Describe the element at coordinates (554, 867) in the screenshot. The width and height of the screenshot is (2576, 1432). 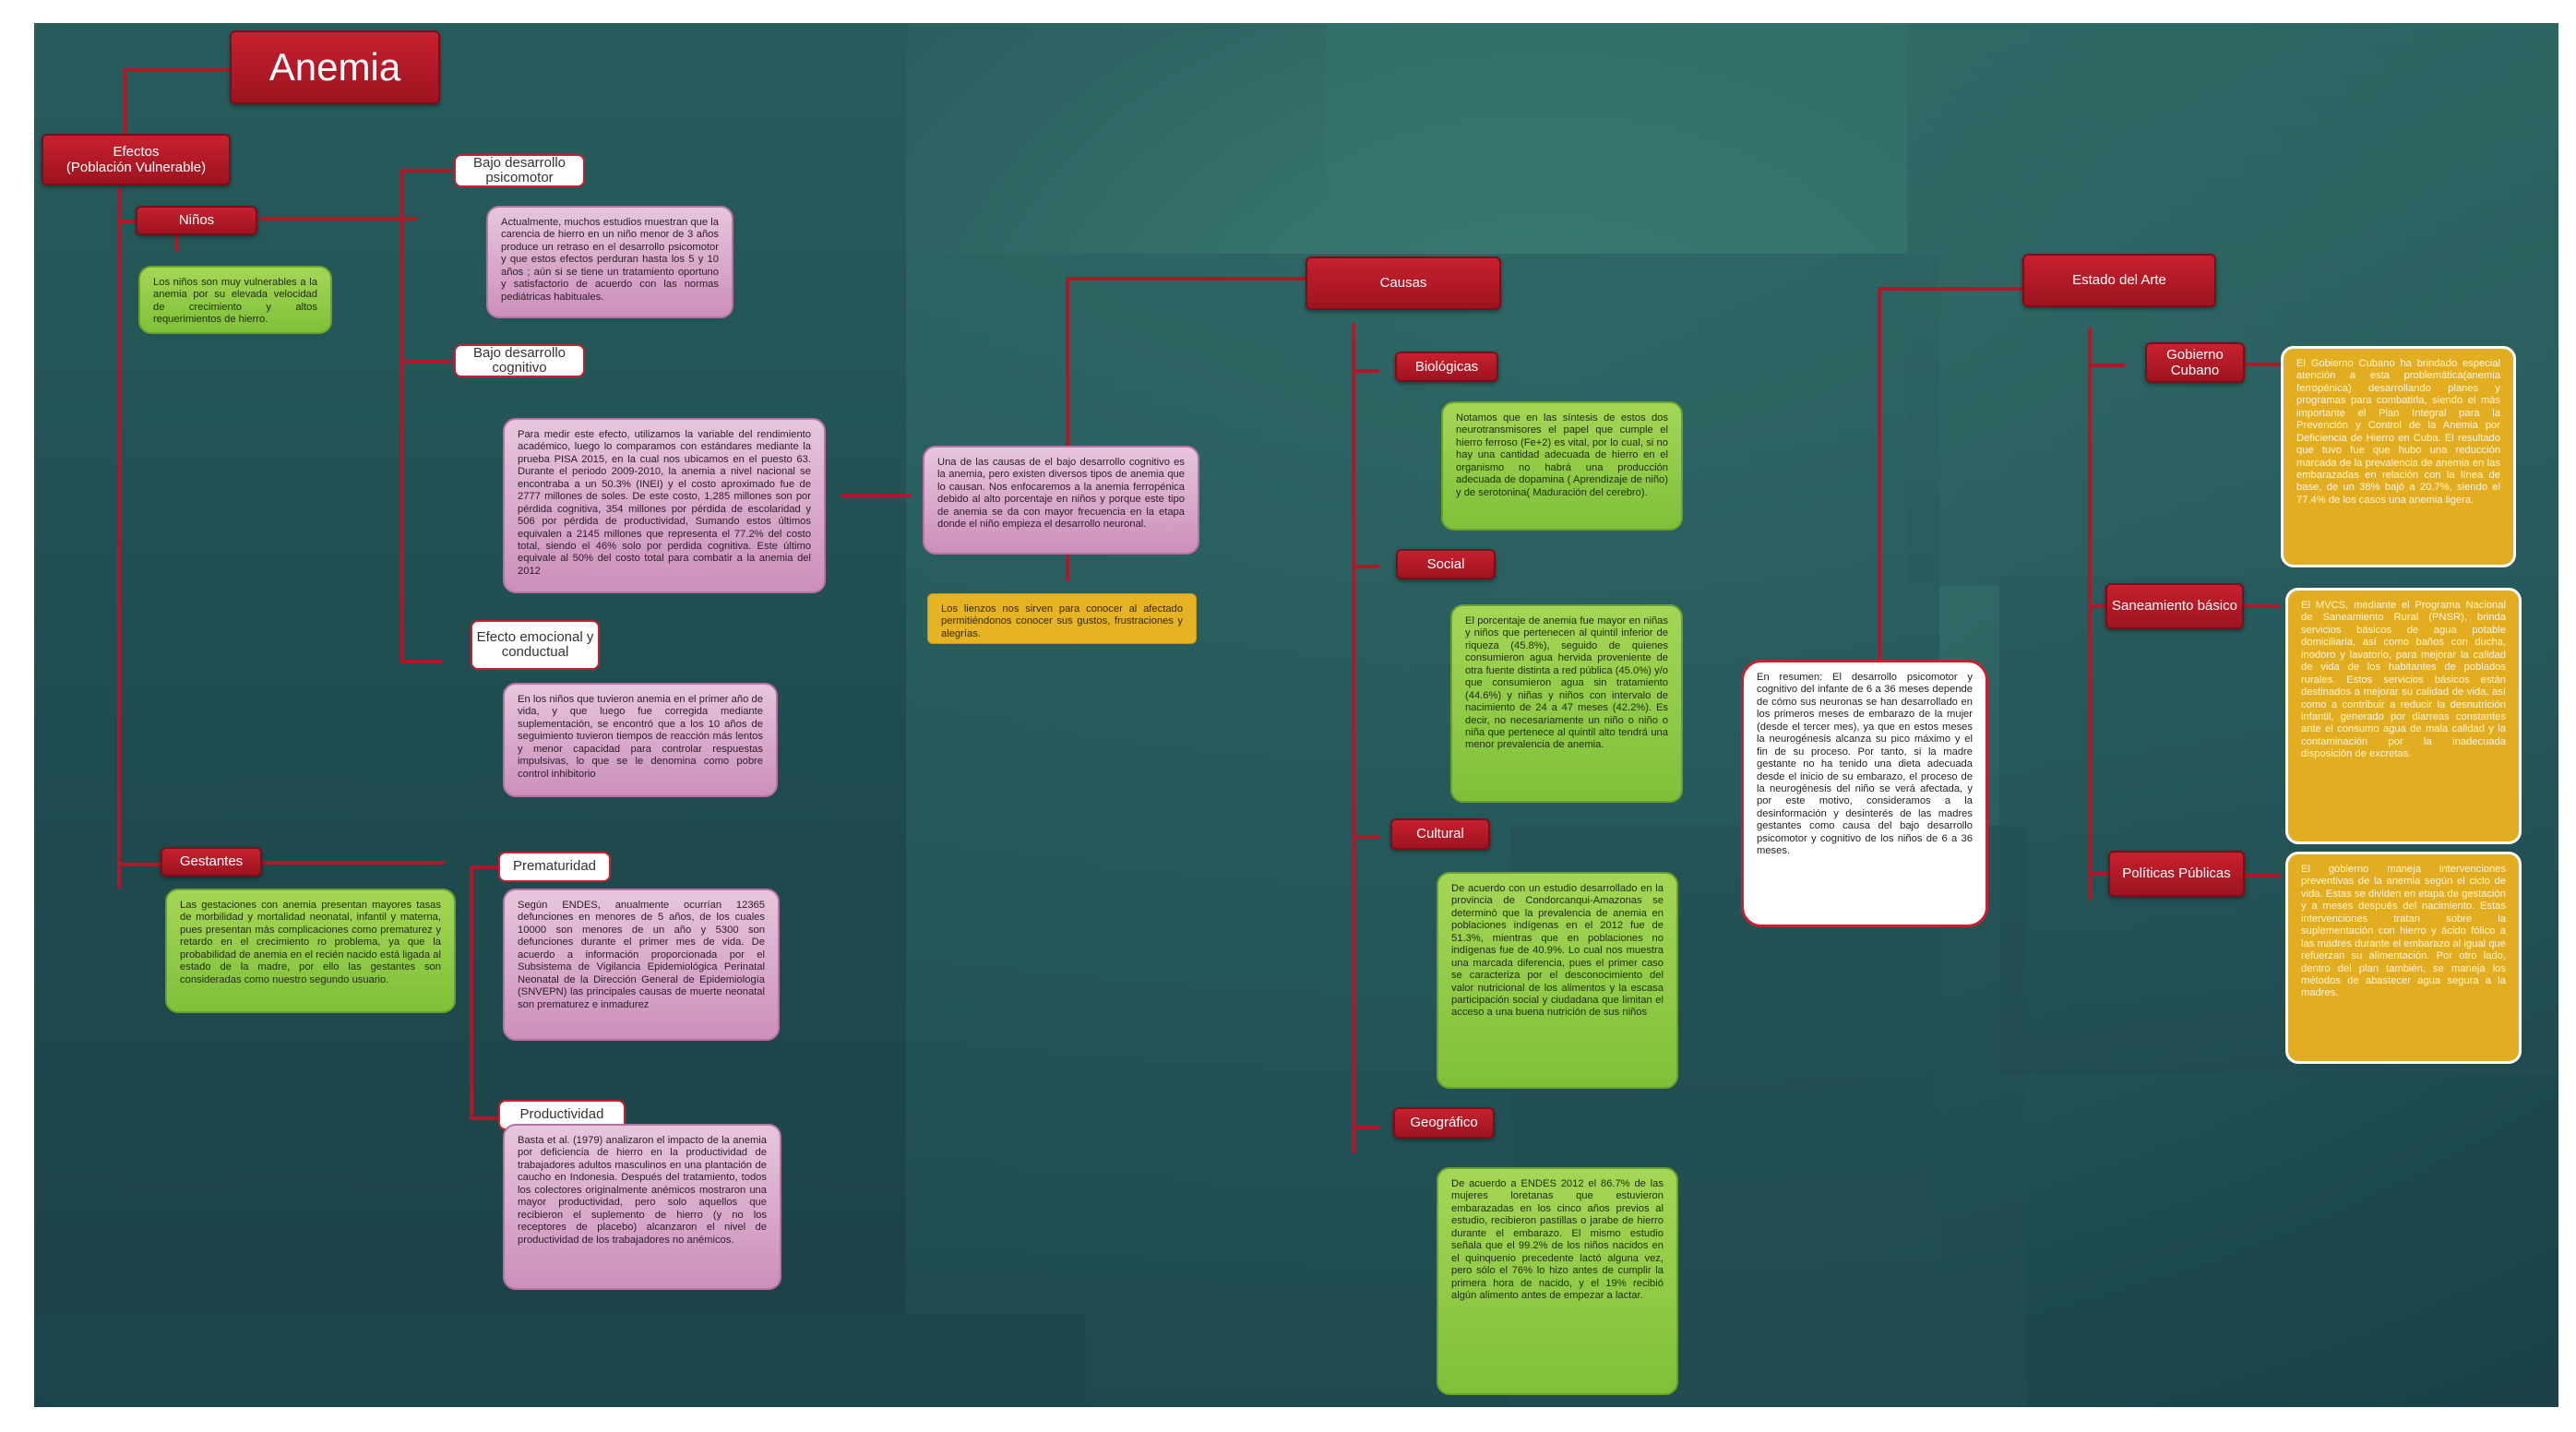
I see `prematuridad-node: Prematuridad` at that location.